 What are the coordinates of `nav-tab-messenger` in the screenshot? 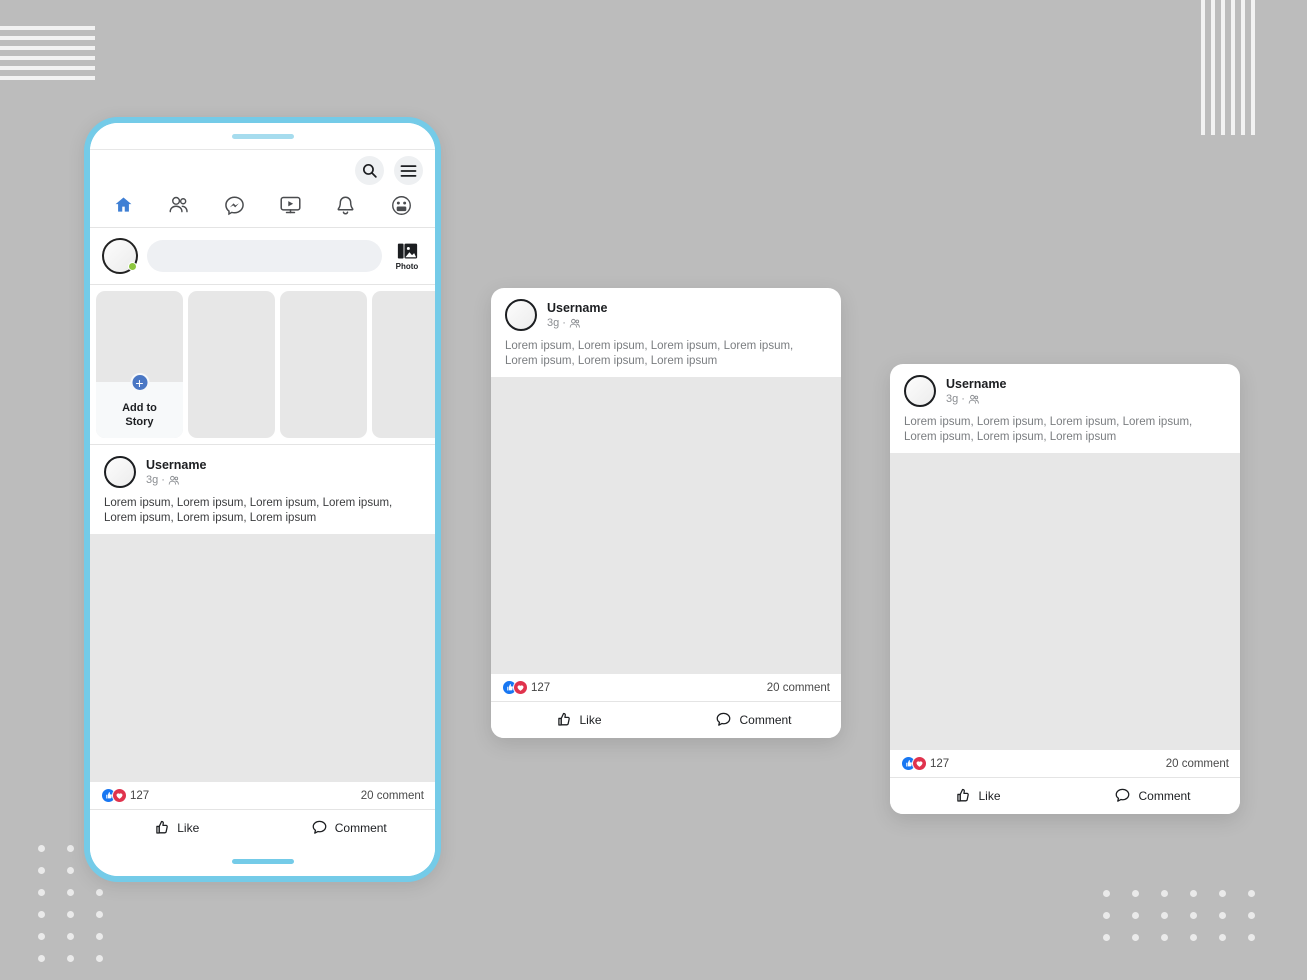 It's located at (235, 205).